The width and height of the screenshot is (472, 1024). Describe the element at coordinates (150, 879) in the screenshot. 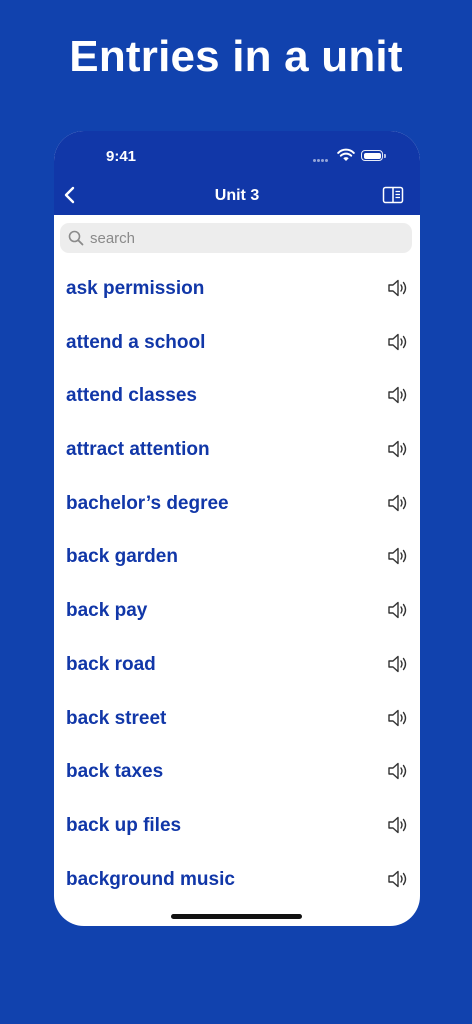

I see `entry-label: background music` at that location.